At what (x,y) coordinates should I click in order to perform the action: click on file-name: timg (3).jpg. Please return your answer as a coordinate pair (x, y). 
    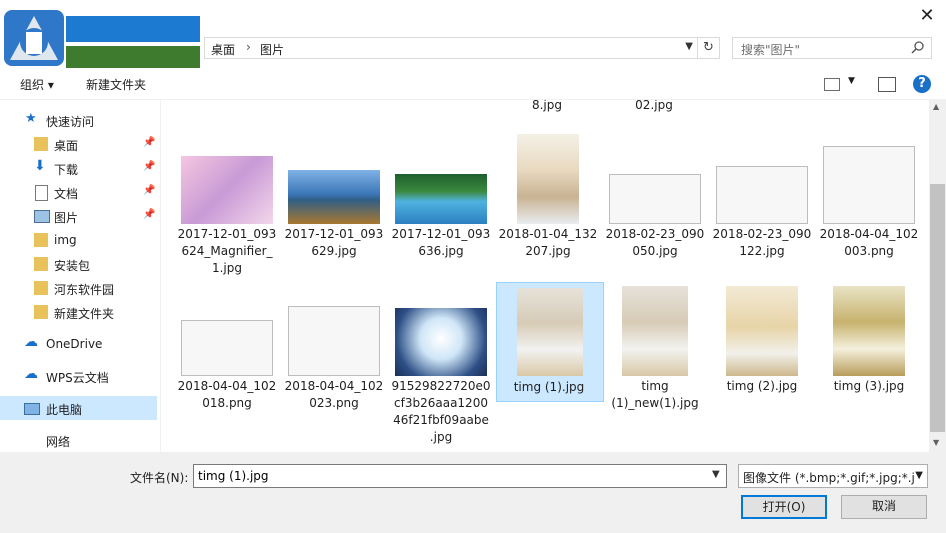
    Looking at the image, I should click on (869, 386).